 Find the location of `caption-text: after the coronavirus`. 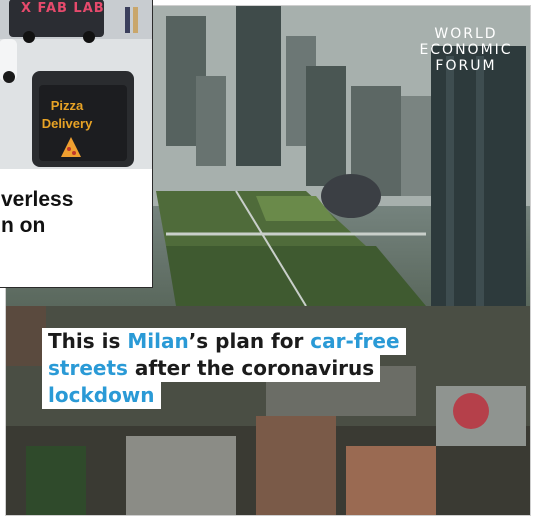

caption-text: after the coronavirus is located at coordinates (251, 368).